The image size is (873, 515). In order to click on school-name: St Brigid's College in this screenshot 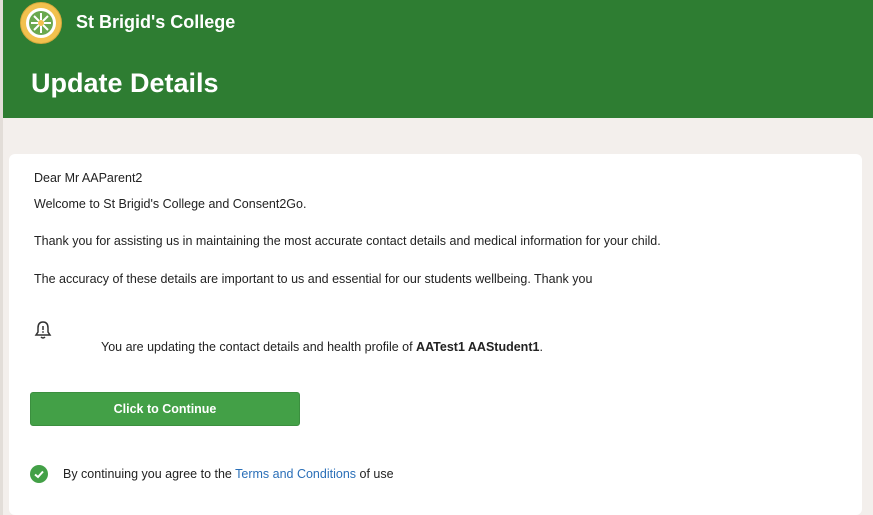, I will do `click(156, 22)`.